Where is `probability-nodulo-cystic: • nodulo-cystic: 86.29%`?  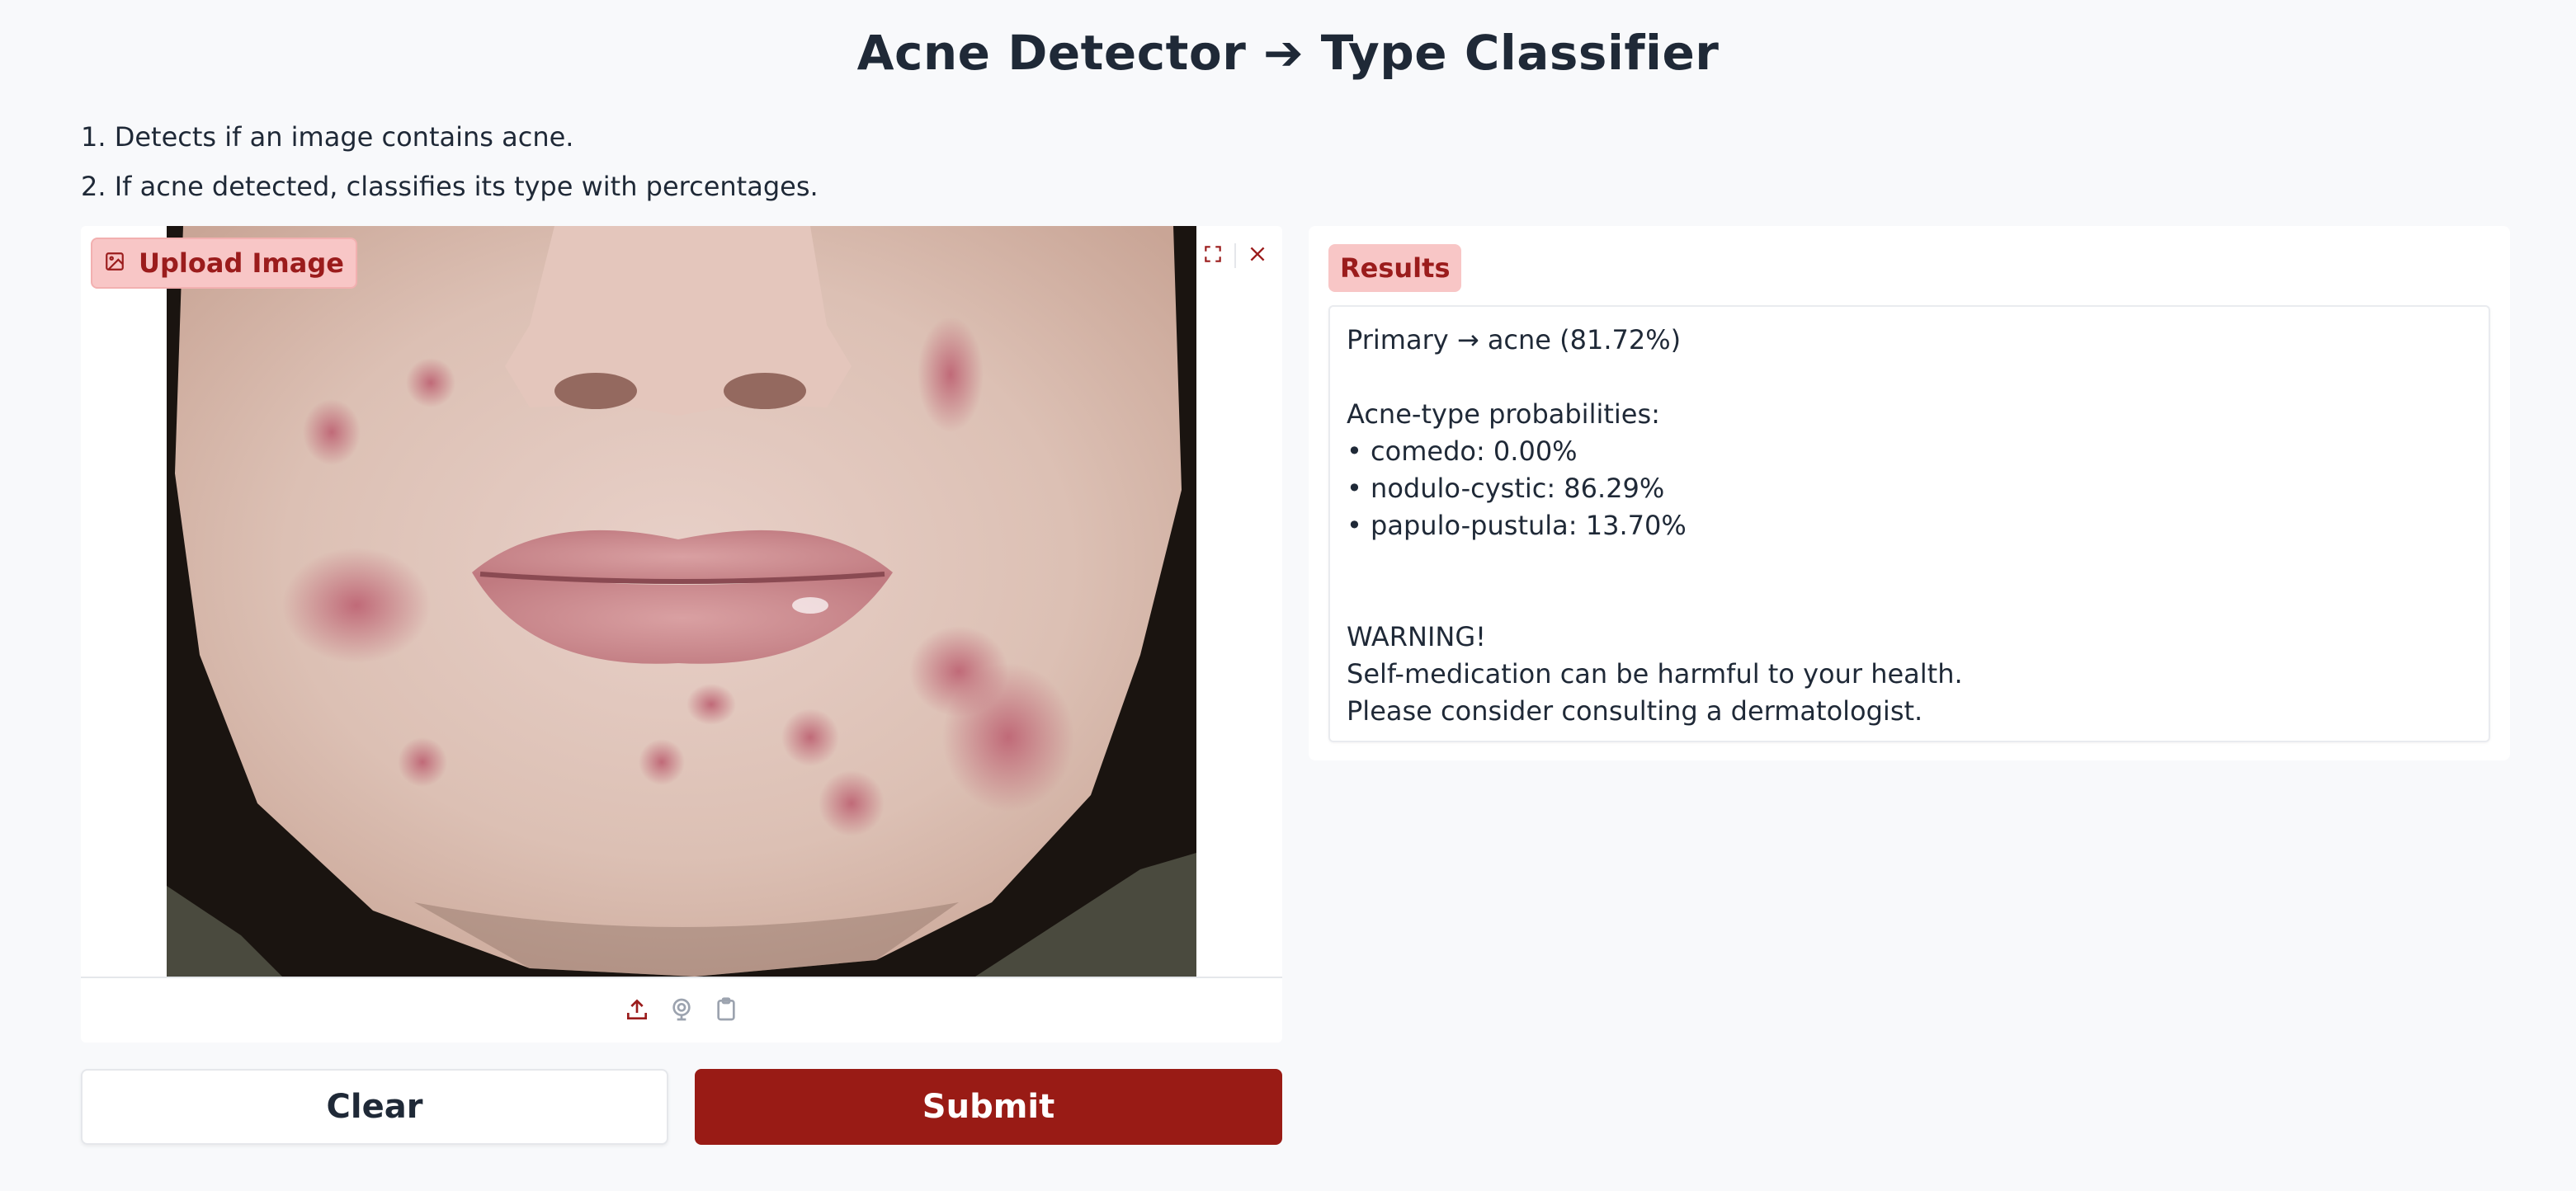 probability-nodulo-cystic: • nodulo-cystic: 86.29% is located at coordinates (1506, 488).